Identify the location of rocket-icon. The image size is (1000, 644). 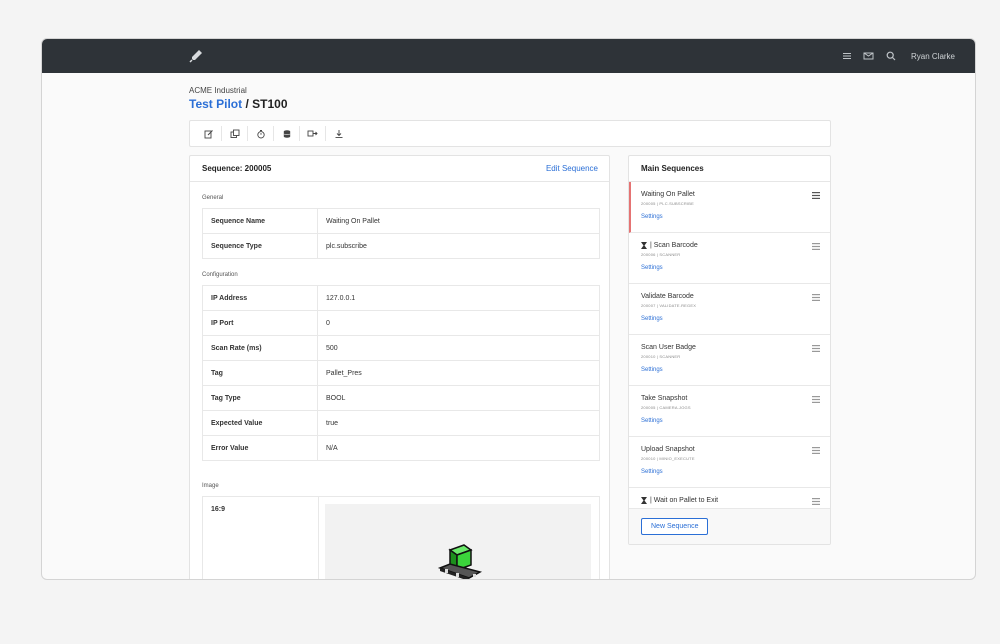
(196, 56).